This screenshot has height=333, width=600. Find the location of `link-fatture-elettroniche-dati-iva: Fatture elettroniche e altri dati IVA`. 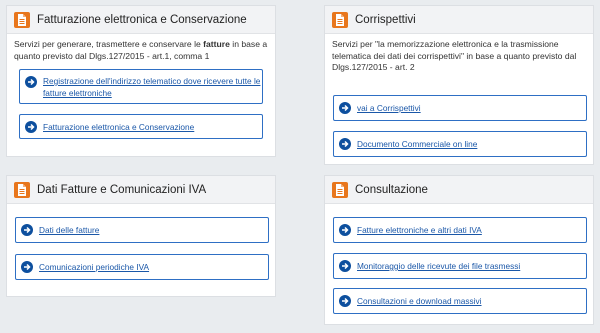

link-fatture-elettroniche-dati-iva: Fatture elettroniche e altri dati IVA is located at coordinates (460, 230).